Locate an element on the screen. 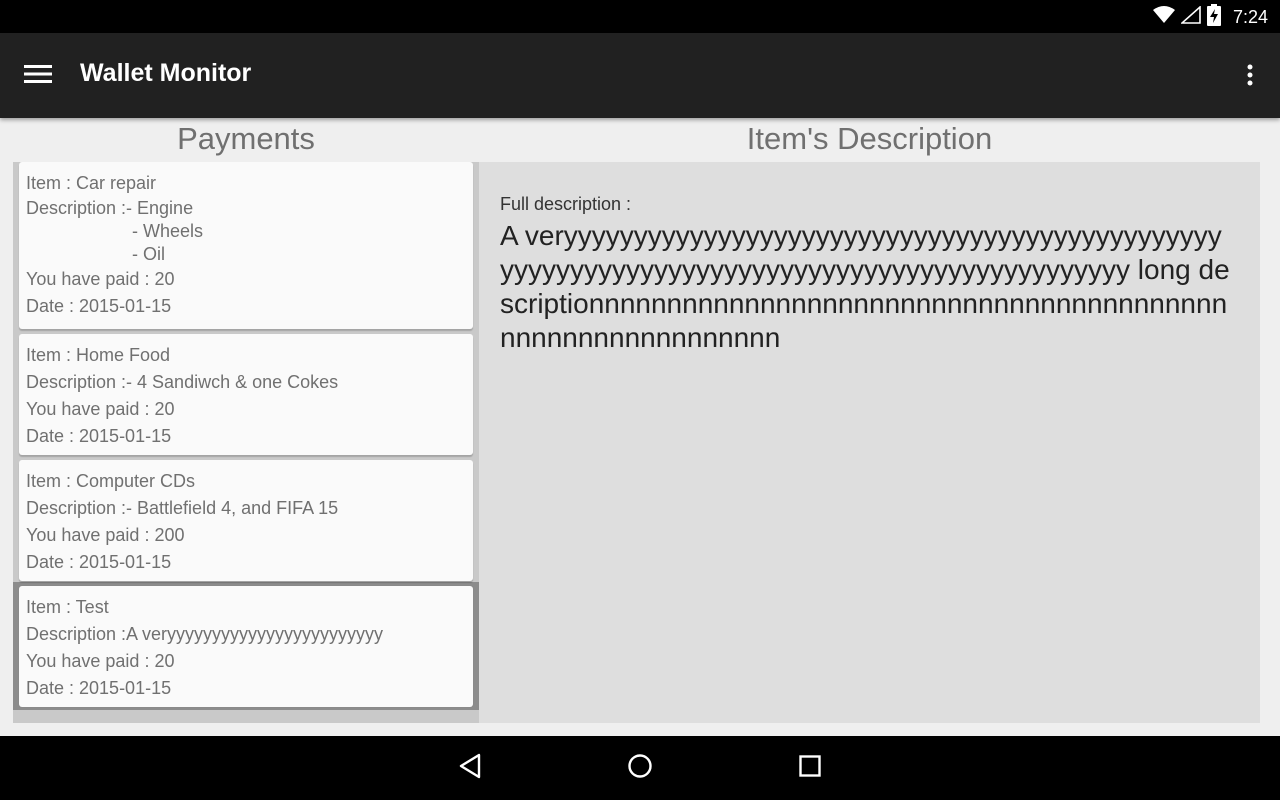 This screenshot has height=800, width=1280. navigation-drawer-button is located at coordinates (38, 76).